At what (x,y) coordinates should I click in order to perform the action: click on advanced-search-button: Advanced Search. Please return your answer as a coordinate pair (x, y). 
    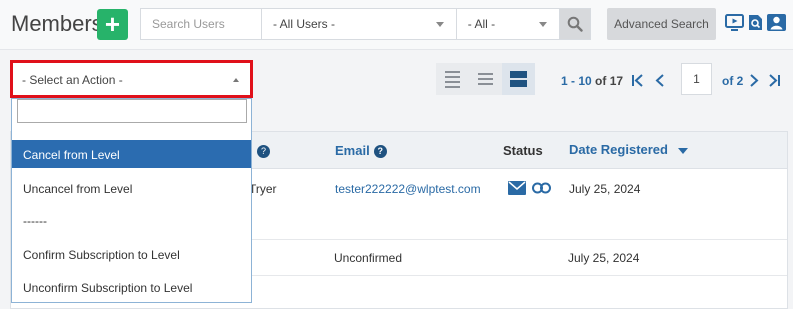
    Looking at the image, I should click on (661, 24).